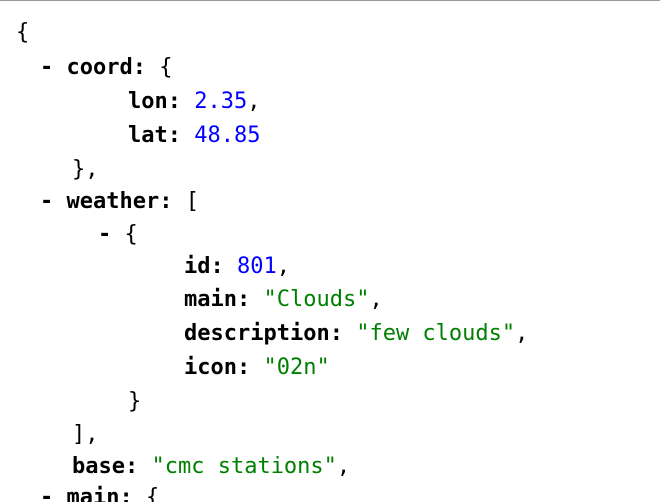 The image size is (660, 502). What do you see at coordinates (152, 493) in the screenshot?
I see `main-open-brace: {` at bounding box center [152, 493].